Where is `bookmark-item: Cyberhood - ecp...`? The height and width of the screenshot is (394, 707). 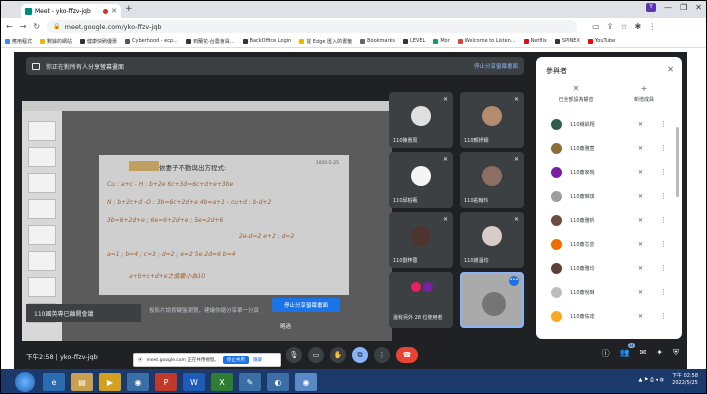
bookmark-item: Cyberhood - ecp... is located at coordinates (151, 41).